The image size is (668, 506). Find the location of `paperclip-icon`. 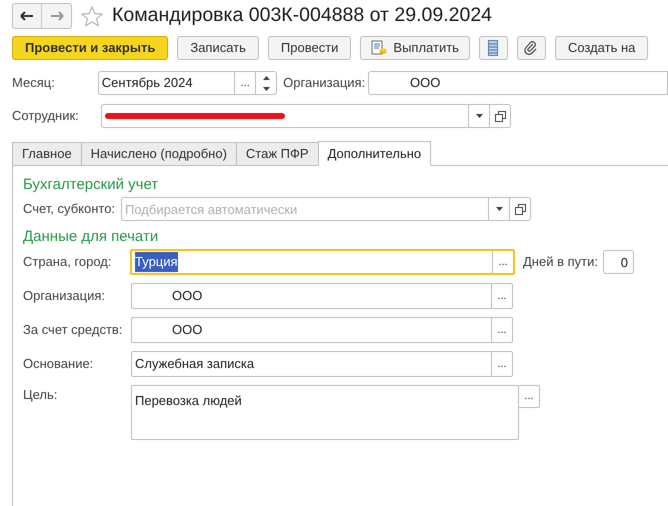

paperclip-icon is located at coordinates (531, 48).